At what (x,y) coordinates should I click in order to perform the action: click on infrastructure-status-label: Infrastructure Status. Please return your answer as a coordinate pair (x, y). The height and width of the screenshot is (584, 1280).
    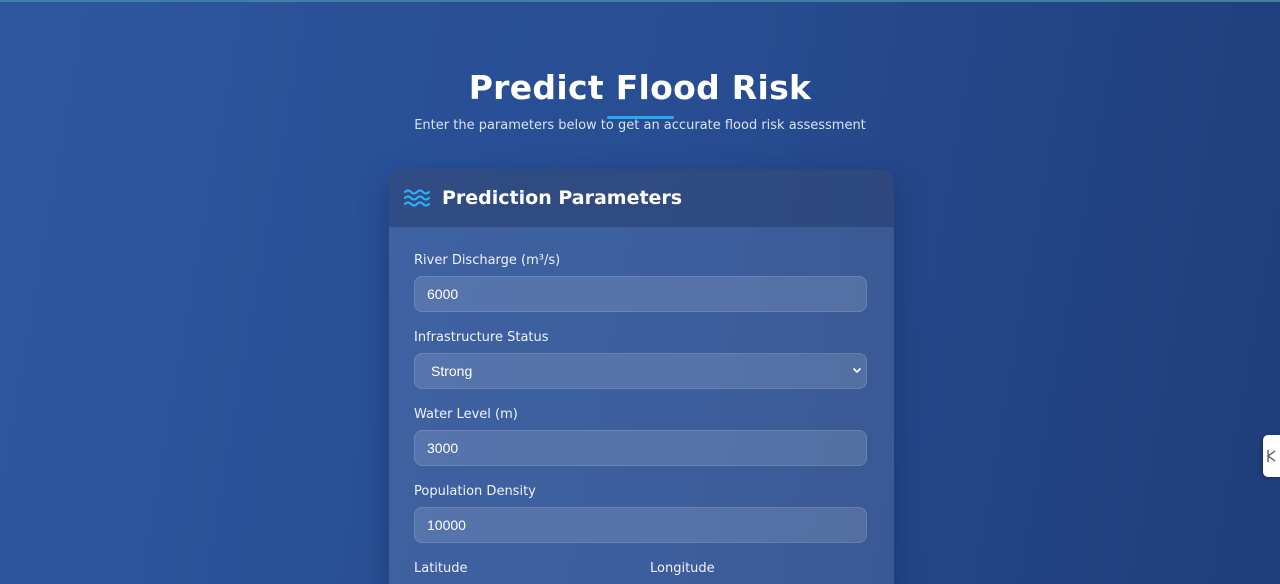
    Looking at the image, I should click on (481, 337).